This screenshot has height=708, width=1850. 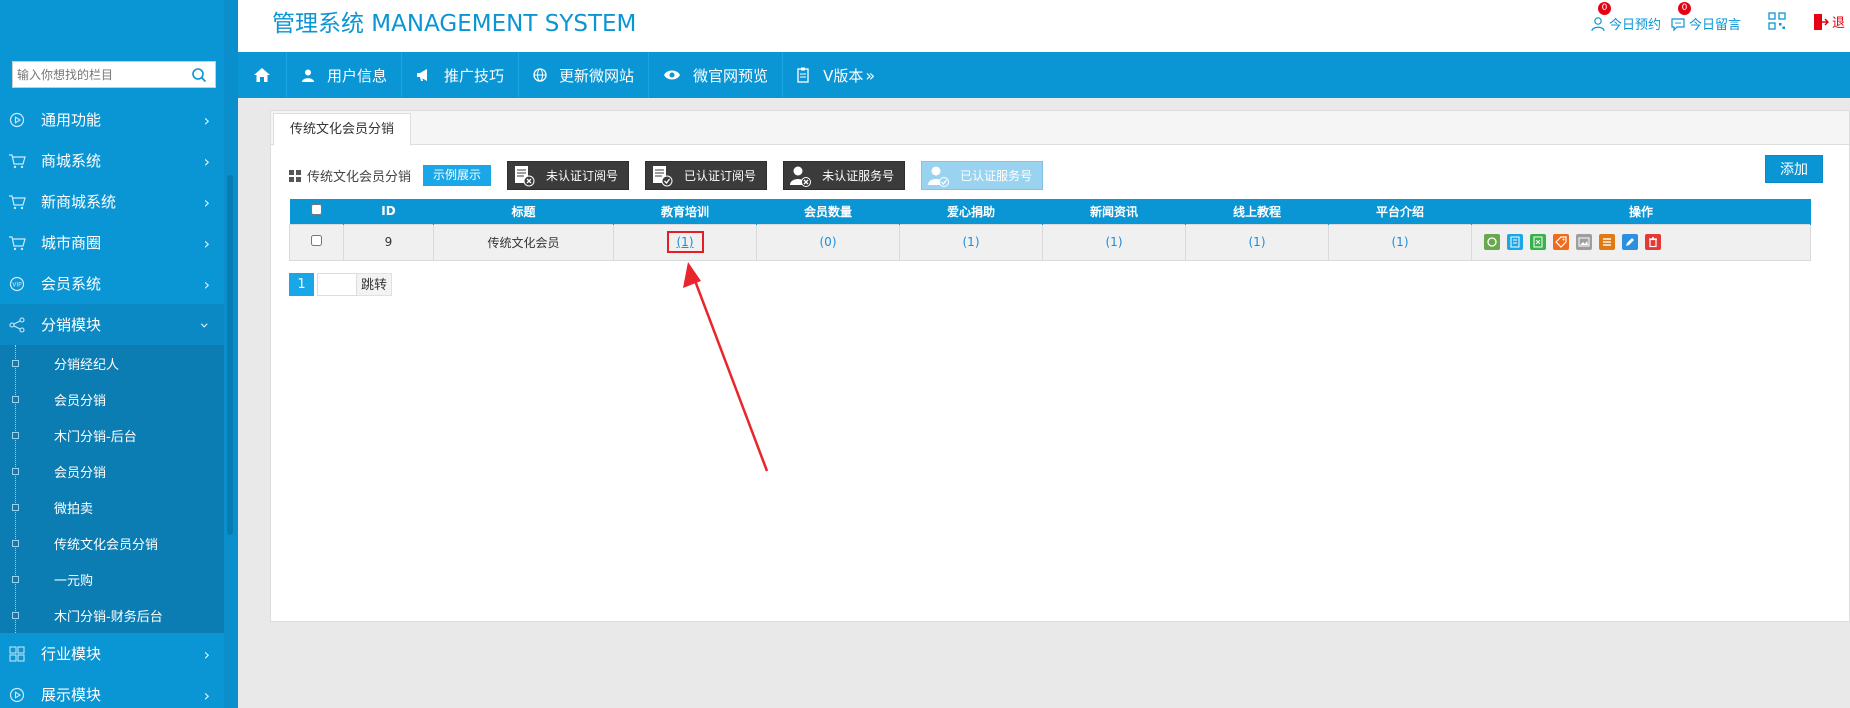 What do you see at coordinates (316, 210) in the screenshot?
I see `select-all-checkbox` at bounding box center [316, 210].